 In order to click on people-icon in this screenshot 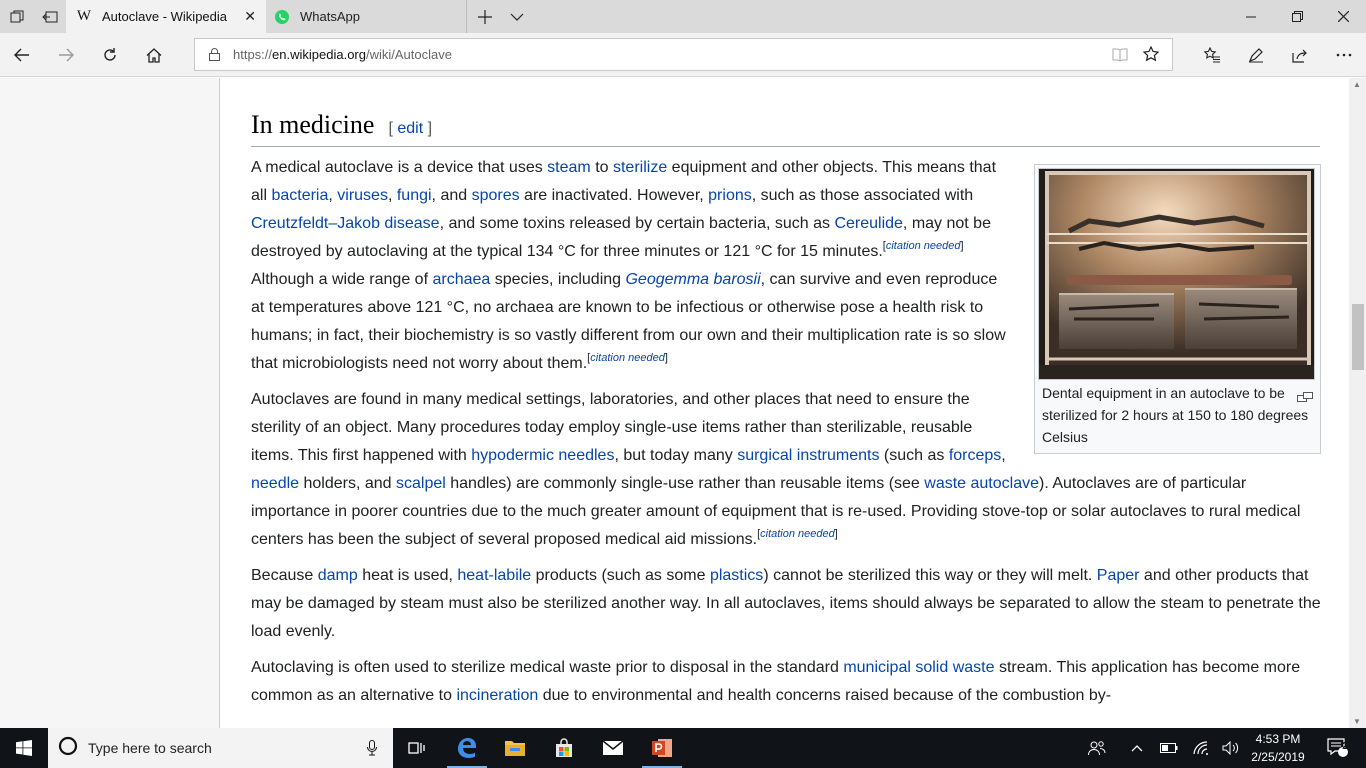, I will do `click(1097, 748)`.